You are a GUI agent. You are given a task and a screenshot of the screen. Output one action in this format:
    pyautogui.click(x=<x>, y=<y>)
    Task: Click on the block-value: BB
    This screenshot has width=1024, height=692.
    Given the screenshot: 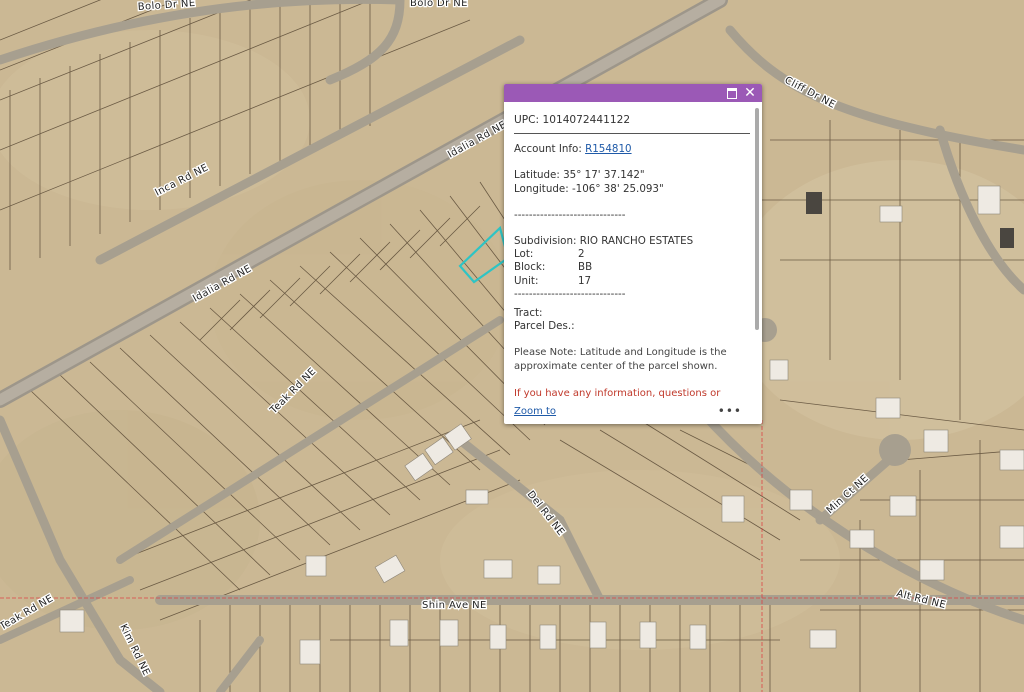 What is the action you would take?
    pyautogui.click(x=585, y=267)
    